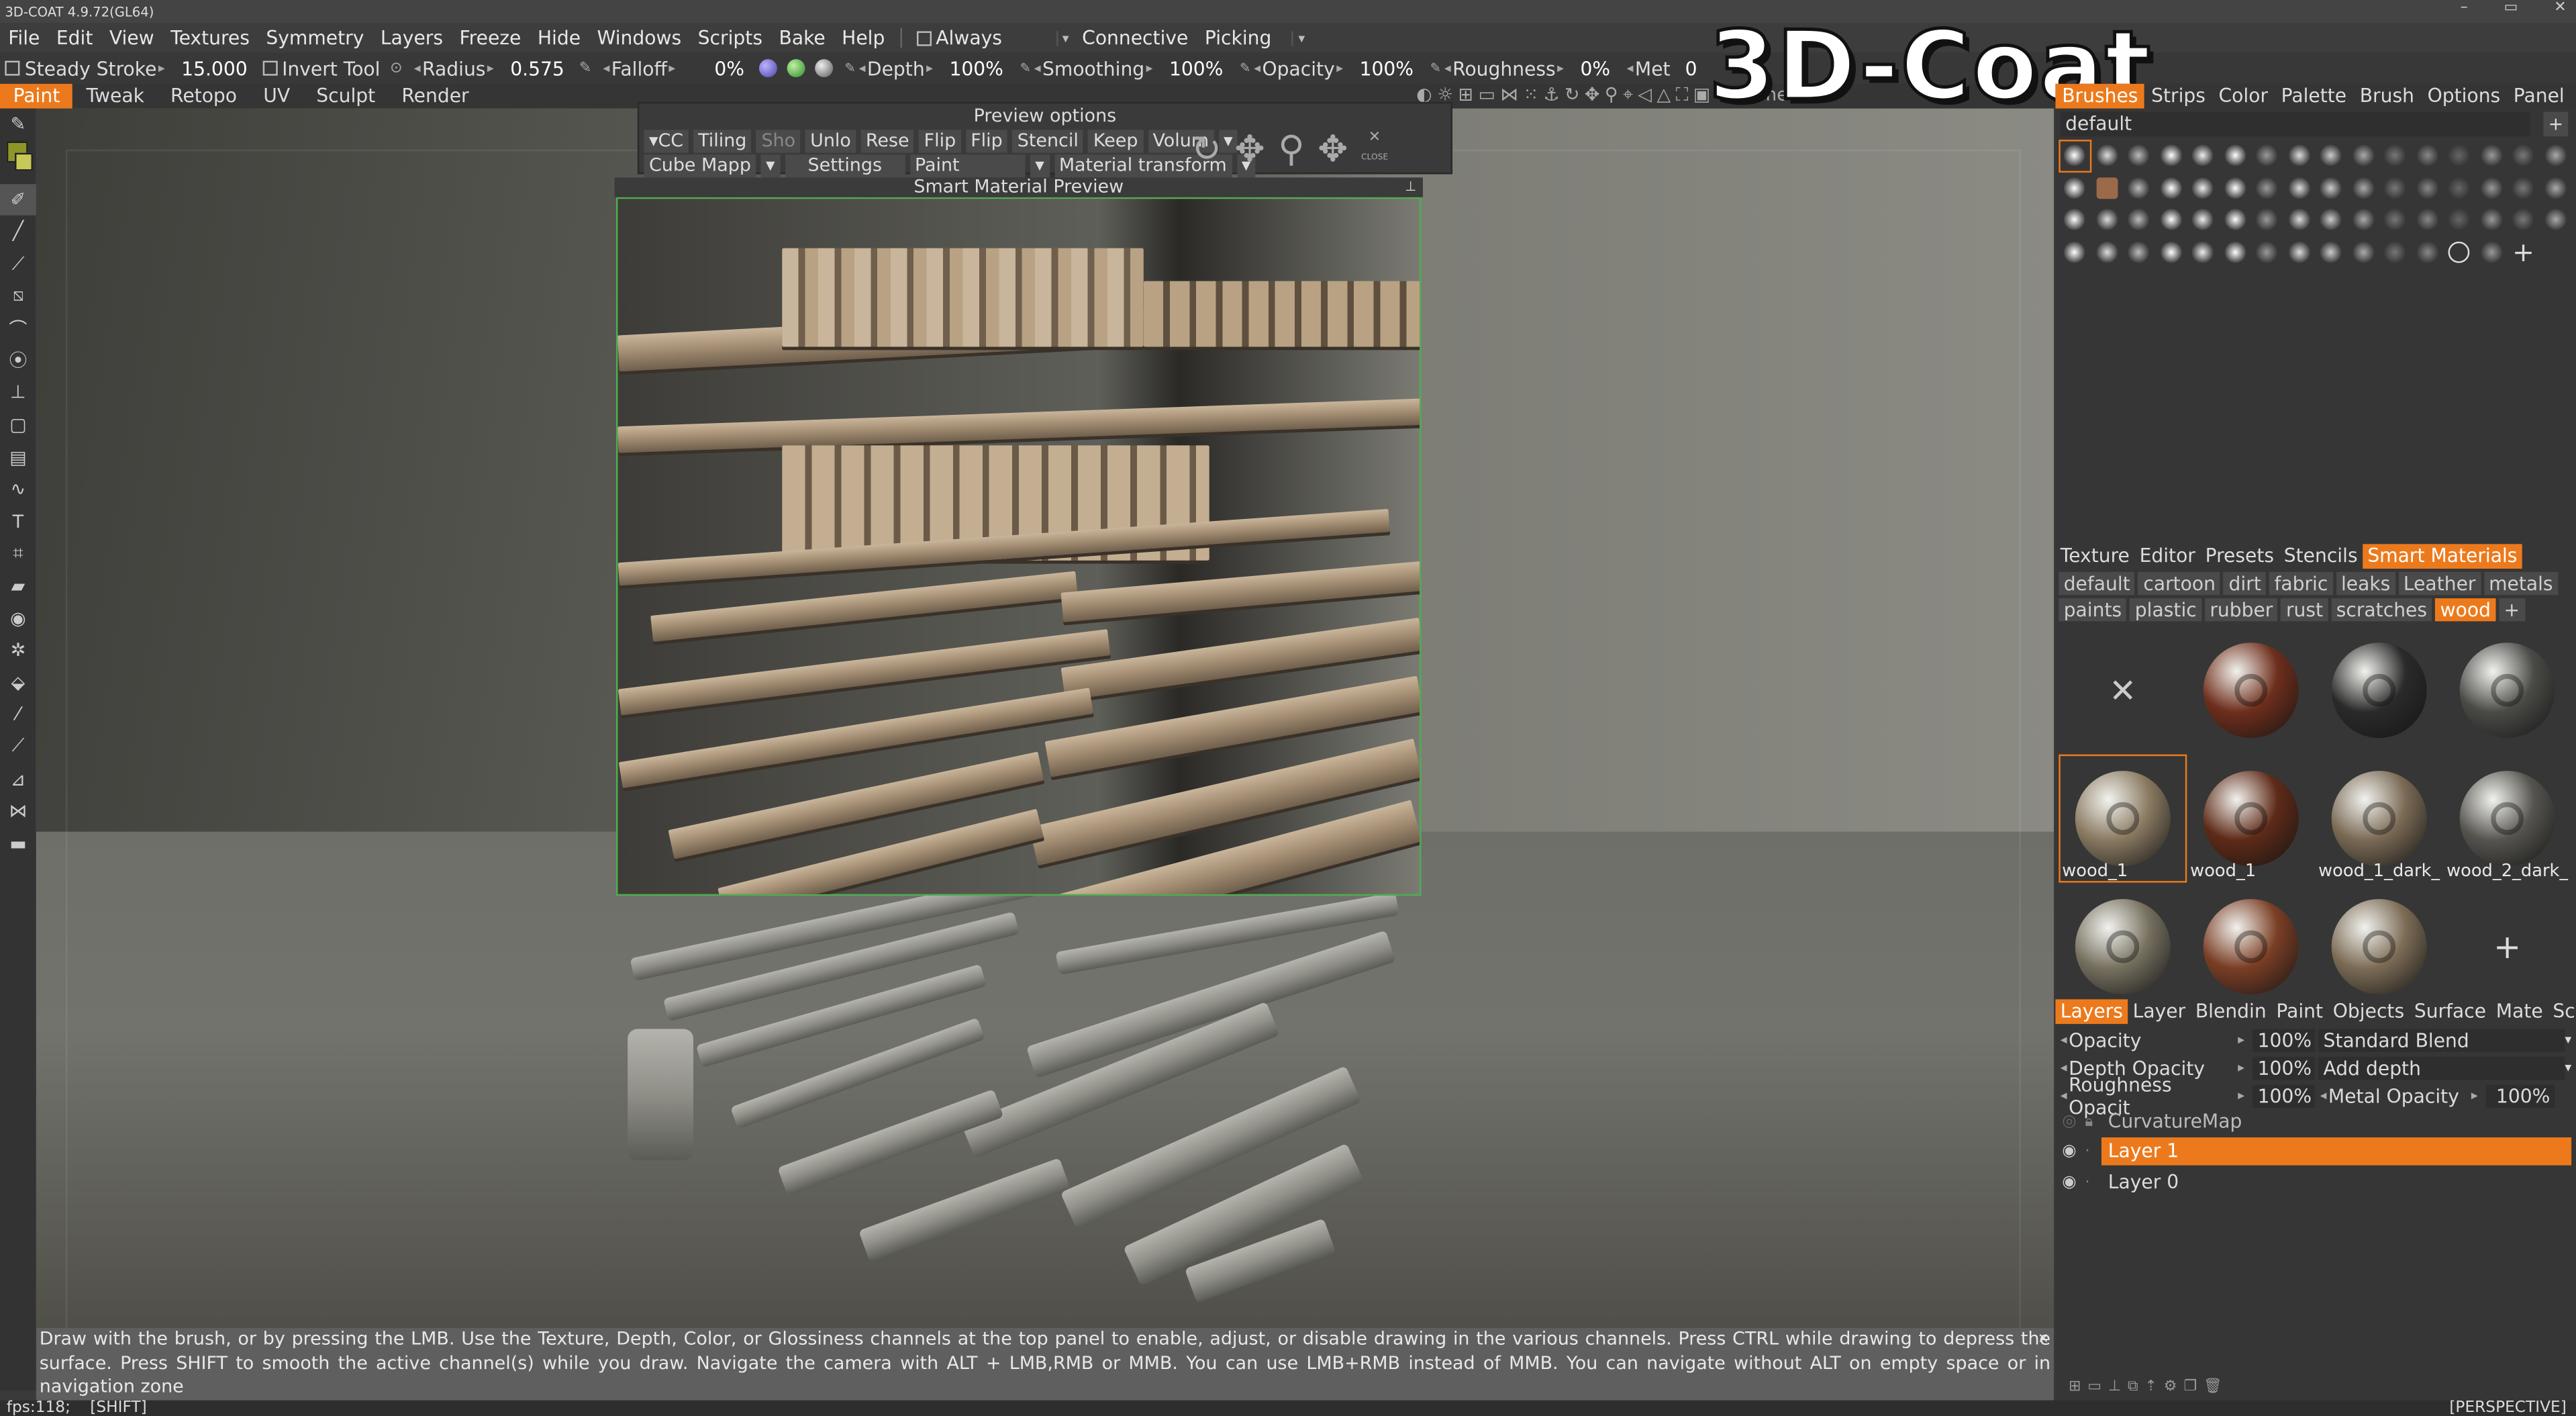  Describe the element at coordinates (2442, 556) in the screenshot. I see `tab-smart-materials: Smart Materials` at that location.